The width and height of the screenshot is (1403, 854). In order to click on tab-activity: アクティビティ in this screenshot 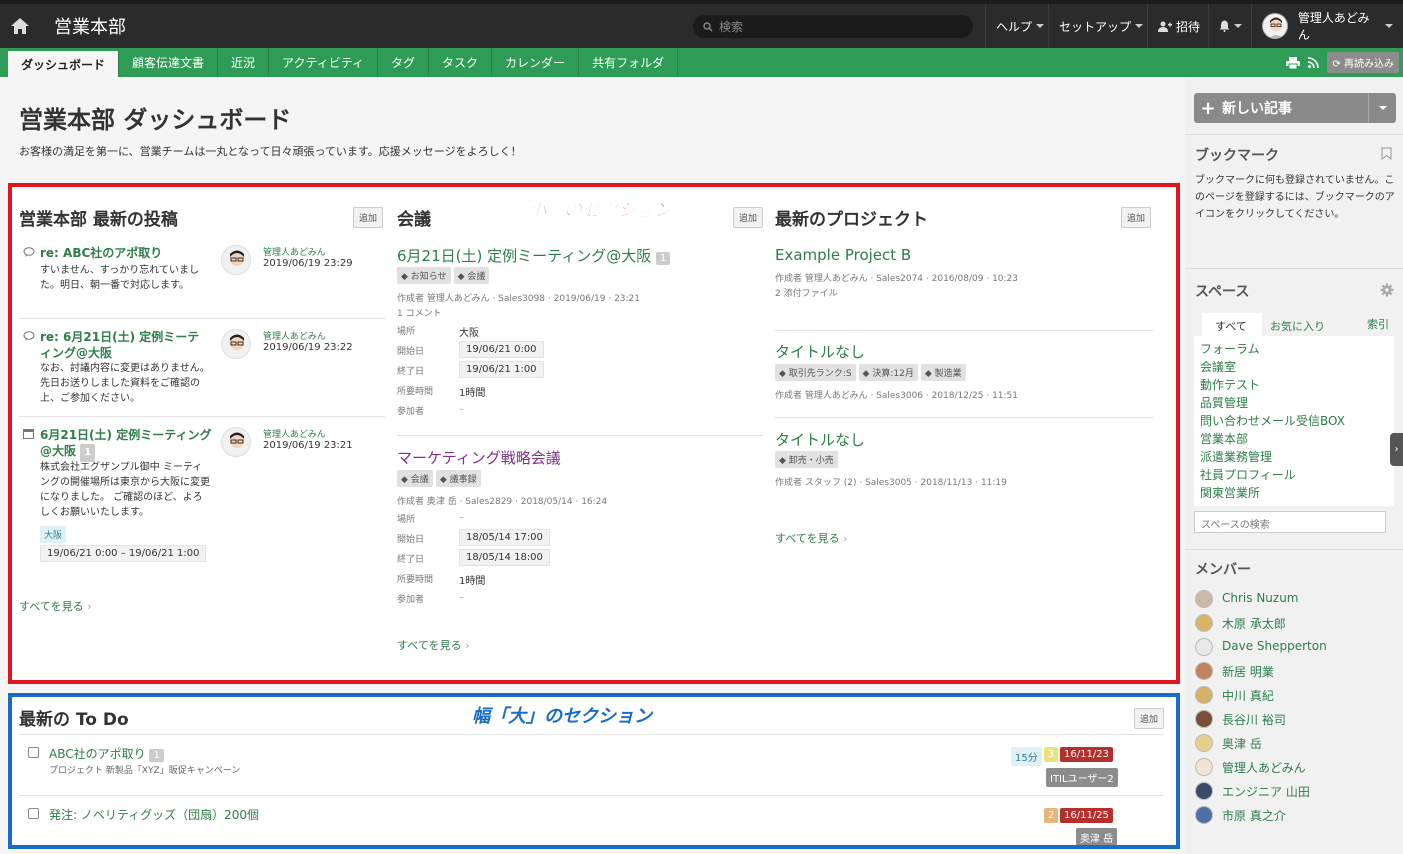, I will do `click(324, 62)`.